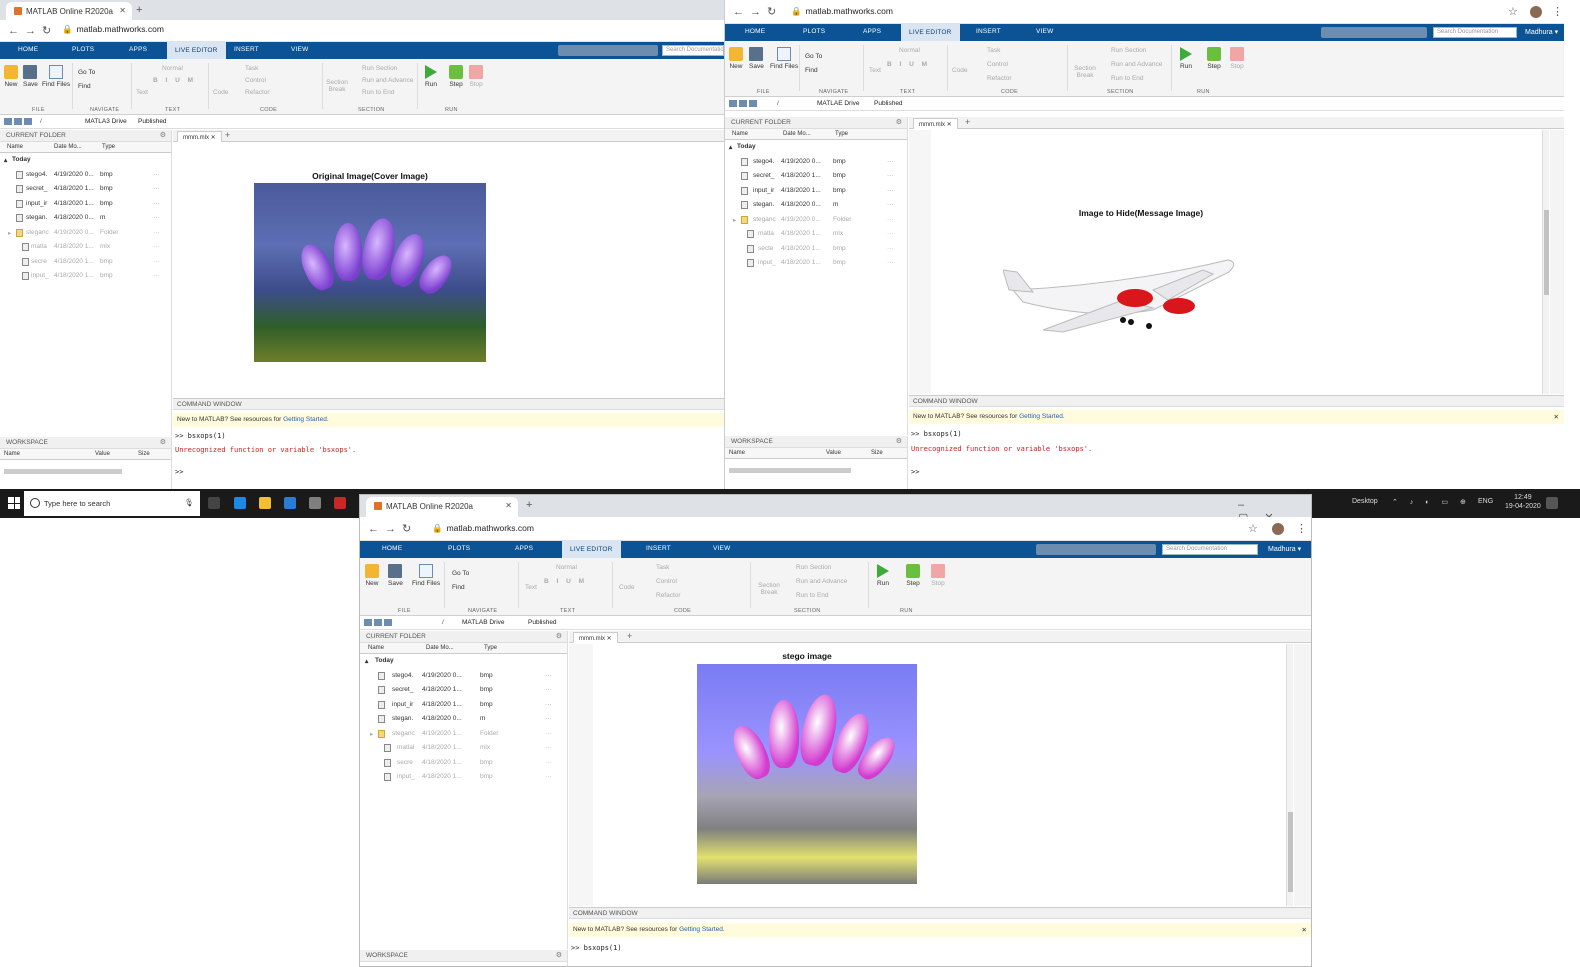 The image size is (1580, 967). I want to click on list-item: matlal 4/18/2020 1... mlx ···, so click(463, 748).